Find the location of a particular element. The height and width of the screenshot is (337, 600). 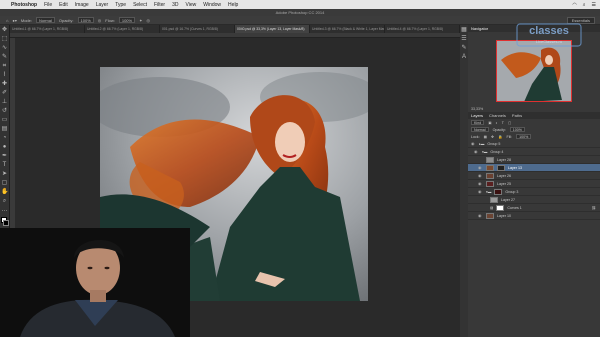

lasso-tool-icon: ∿ is located at coordinates (4, 48).